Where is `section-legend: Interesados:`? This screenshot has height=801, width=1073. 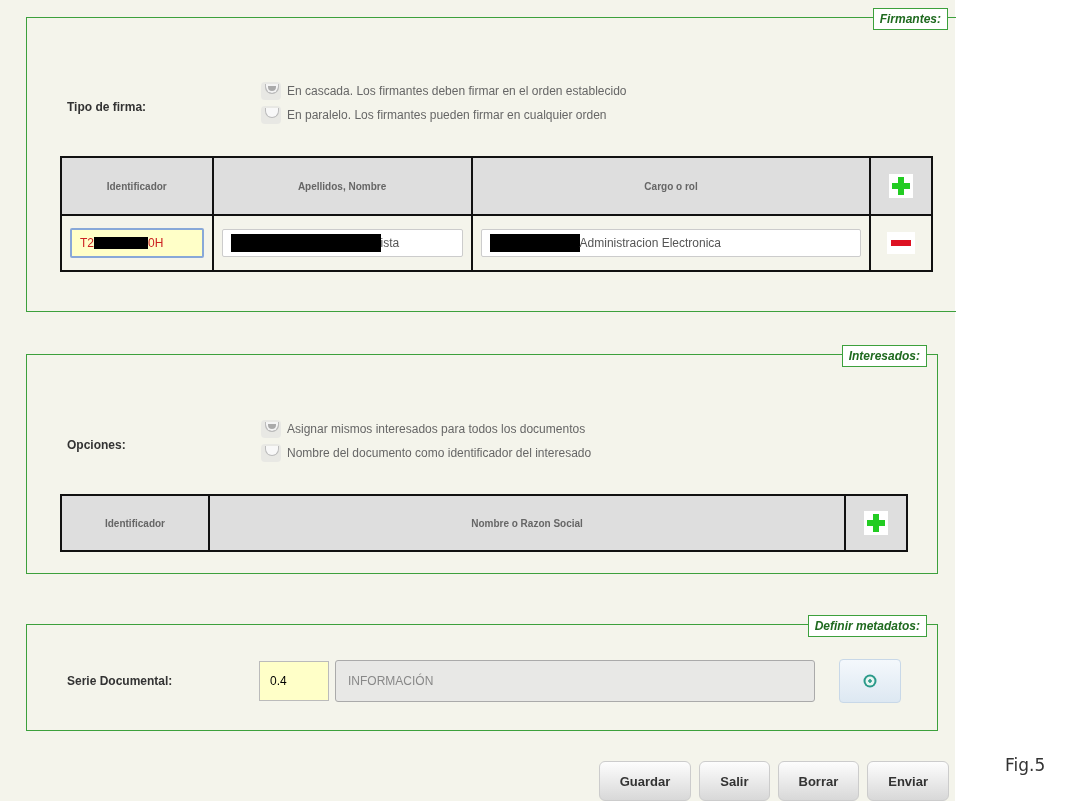 section-legend: Interesados: is located at coordinates (884, 356).